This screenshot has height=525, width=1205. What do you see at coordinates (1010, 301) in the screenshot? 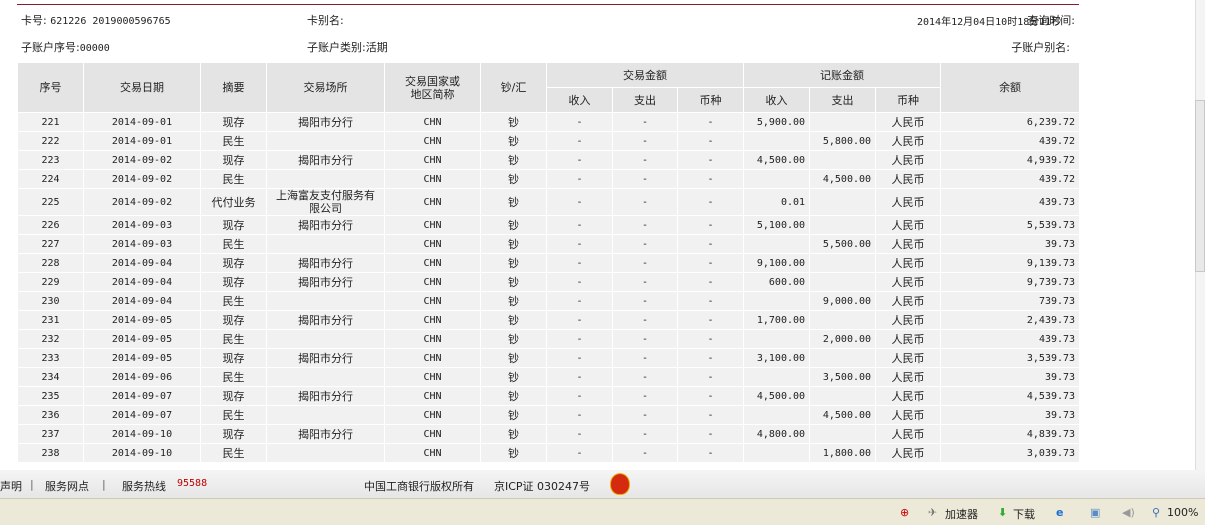
I see `cell-balance: 739.73` at bounding box center [1010, 301].